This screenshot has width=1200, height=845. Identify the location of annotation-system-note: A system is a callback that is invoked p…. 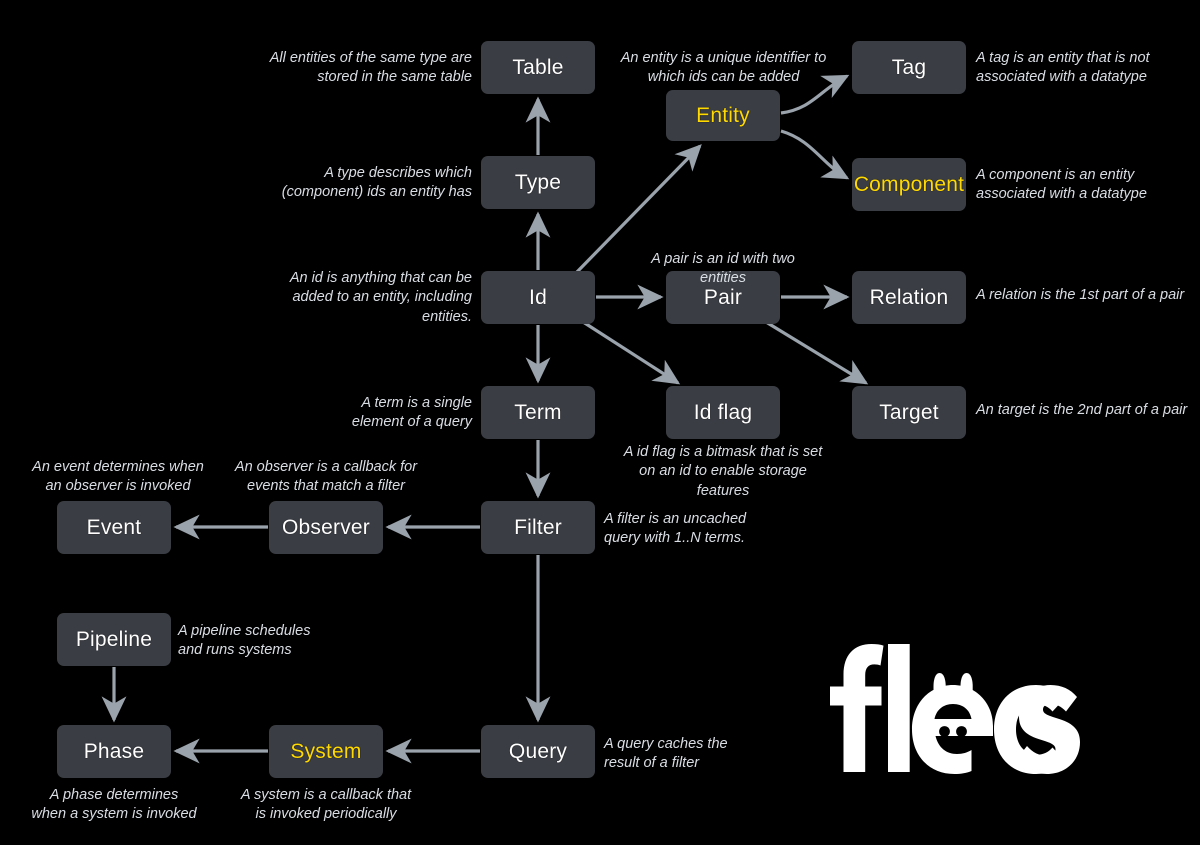
(326, 805).